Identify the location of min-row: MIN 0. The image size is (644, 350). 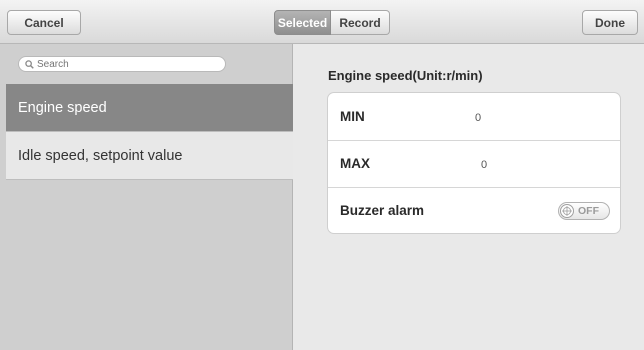
(474, 117).